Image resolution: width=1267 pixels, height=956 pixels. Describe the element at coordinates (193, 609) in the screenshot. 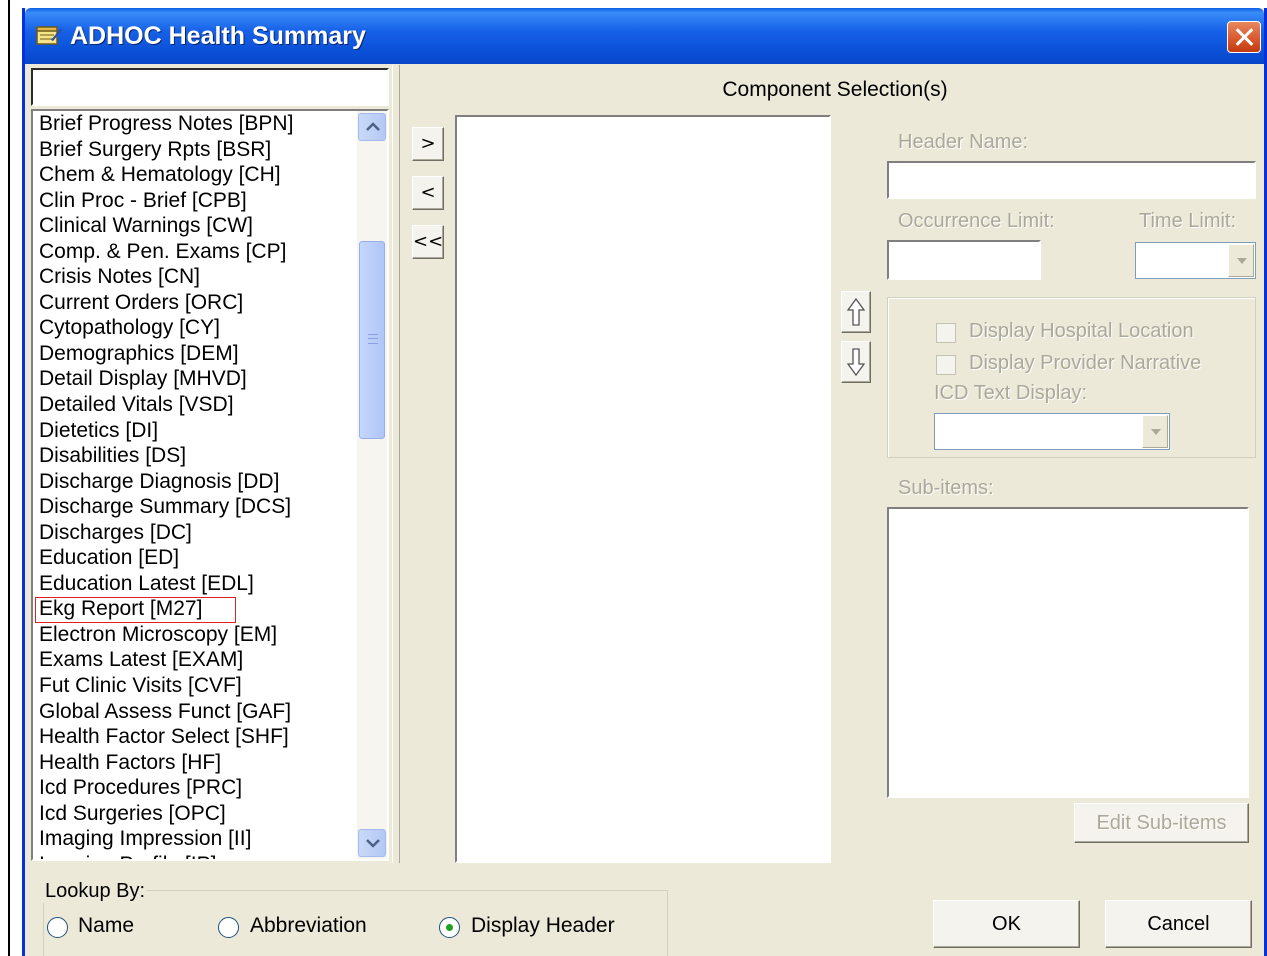

I see `list-item: Ekg Report [M27]` at that location.